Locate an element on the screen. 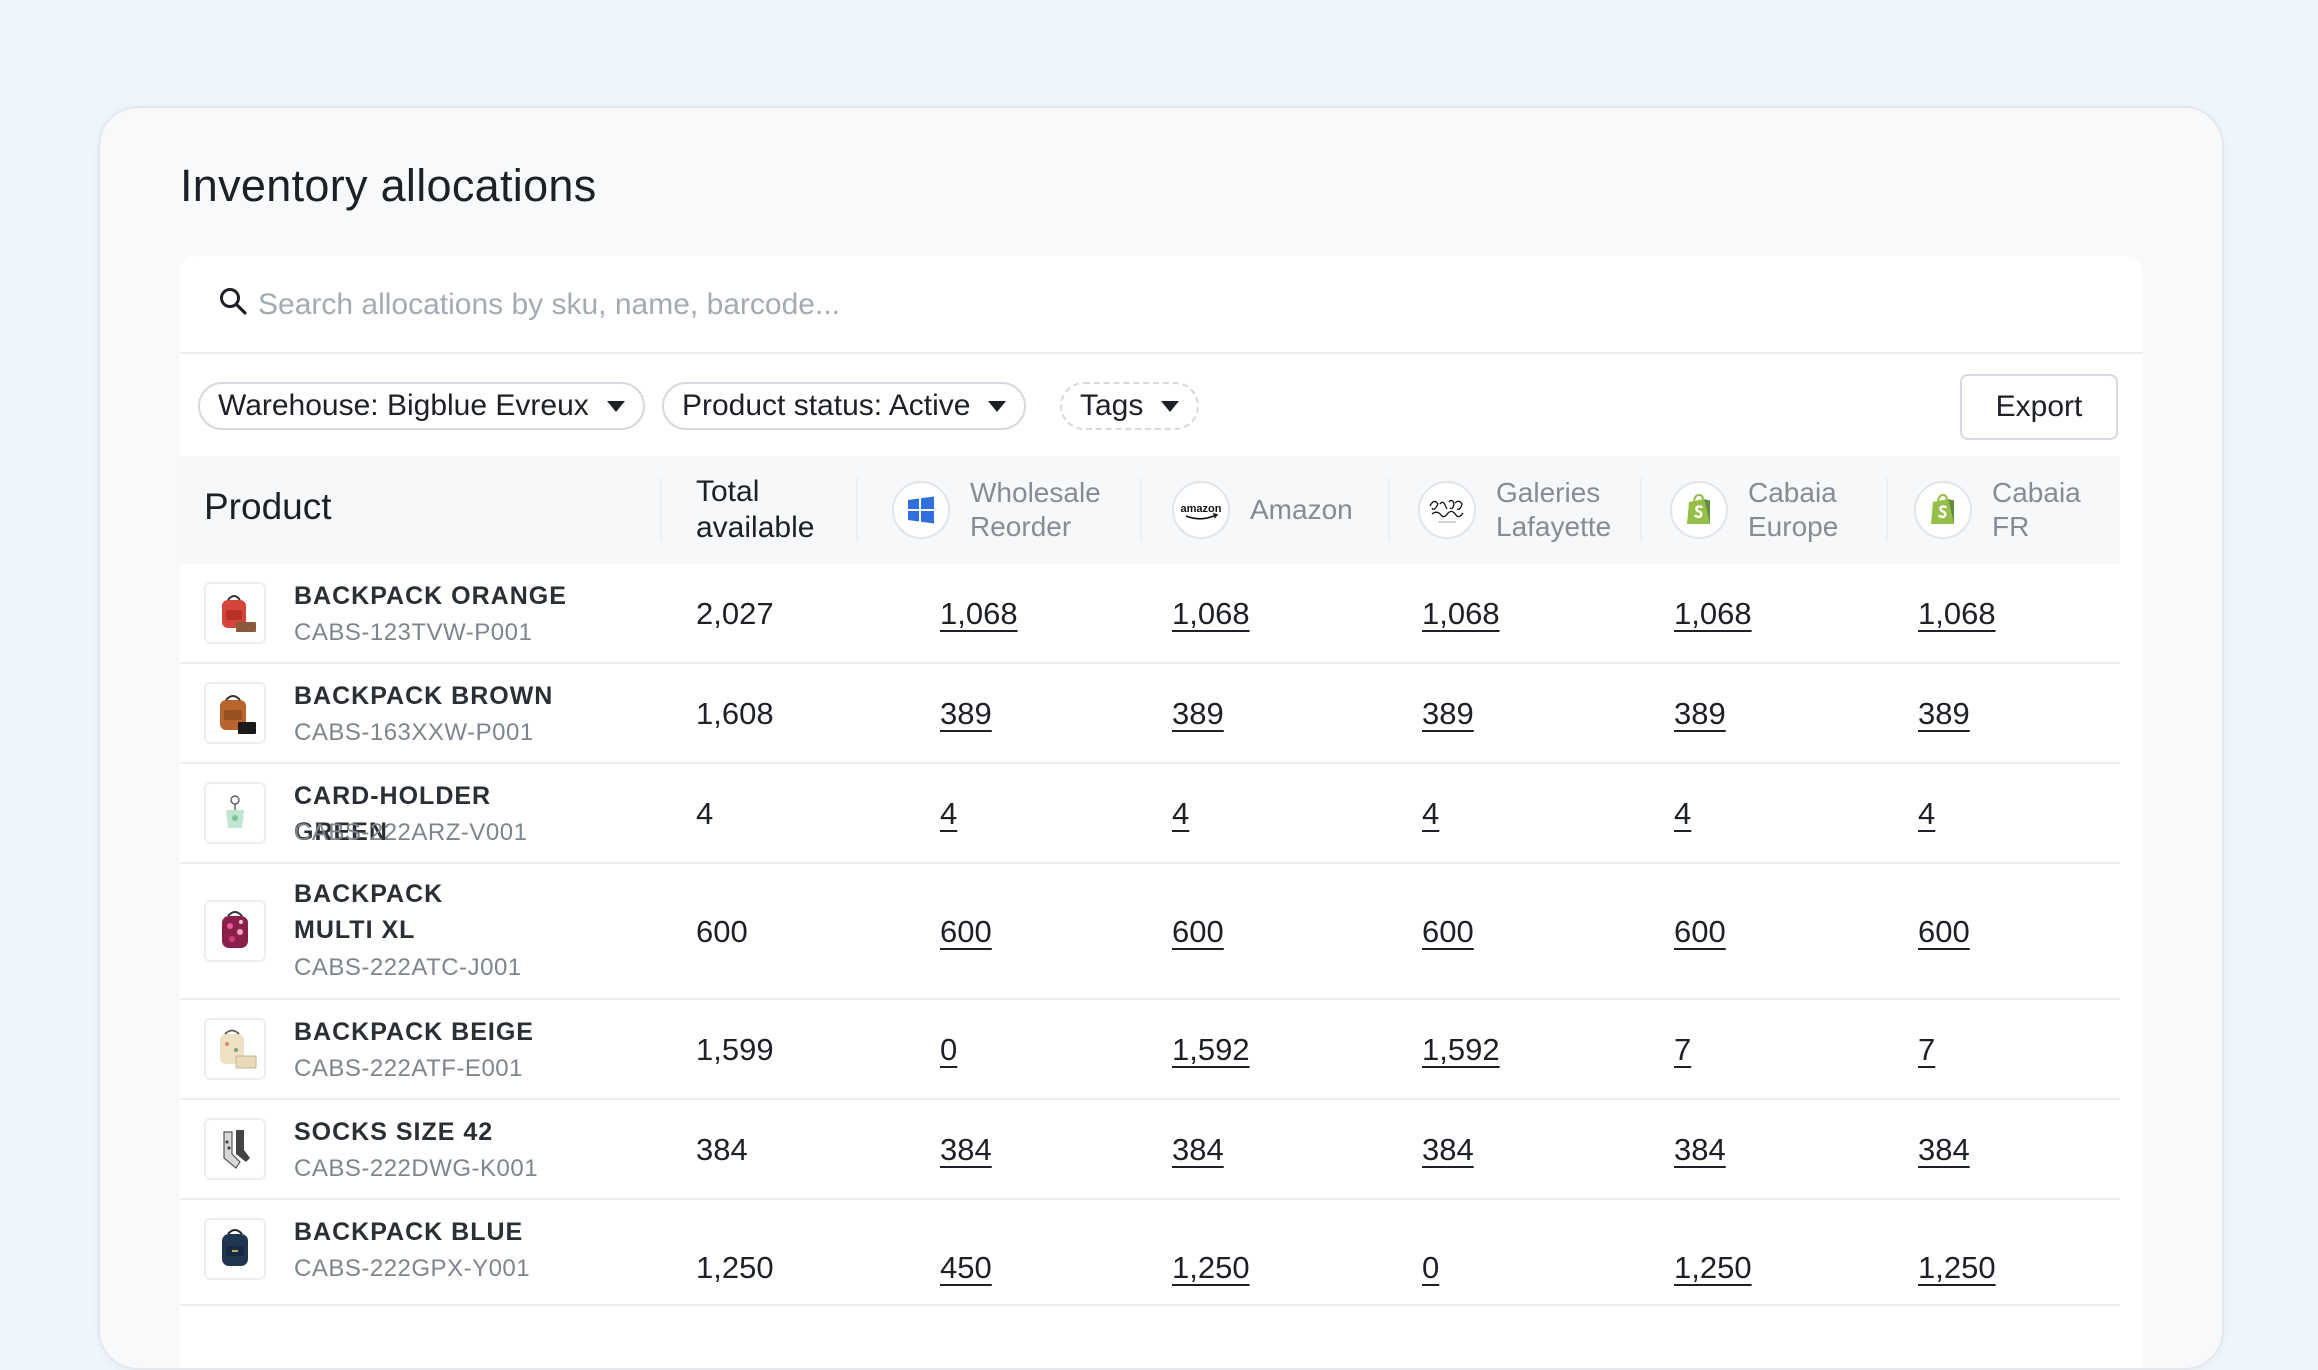 This screenshot has width=2318, height=1370. allocation-value-cabaia-europe: 600 is located at coordinates (1700, 932).